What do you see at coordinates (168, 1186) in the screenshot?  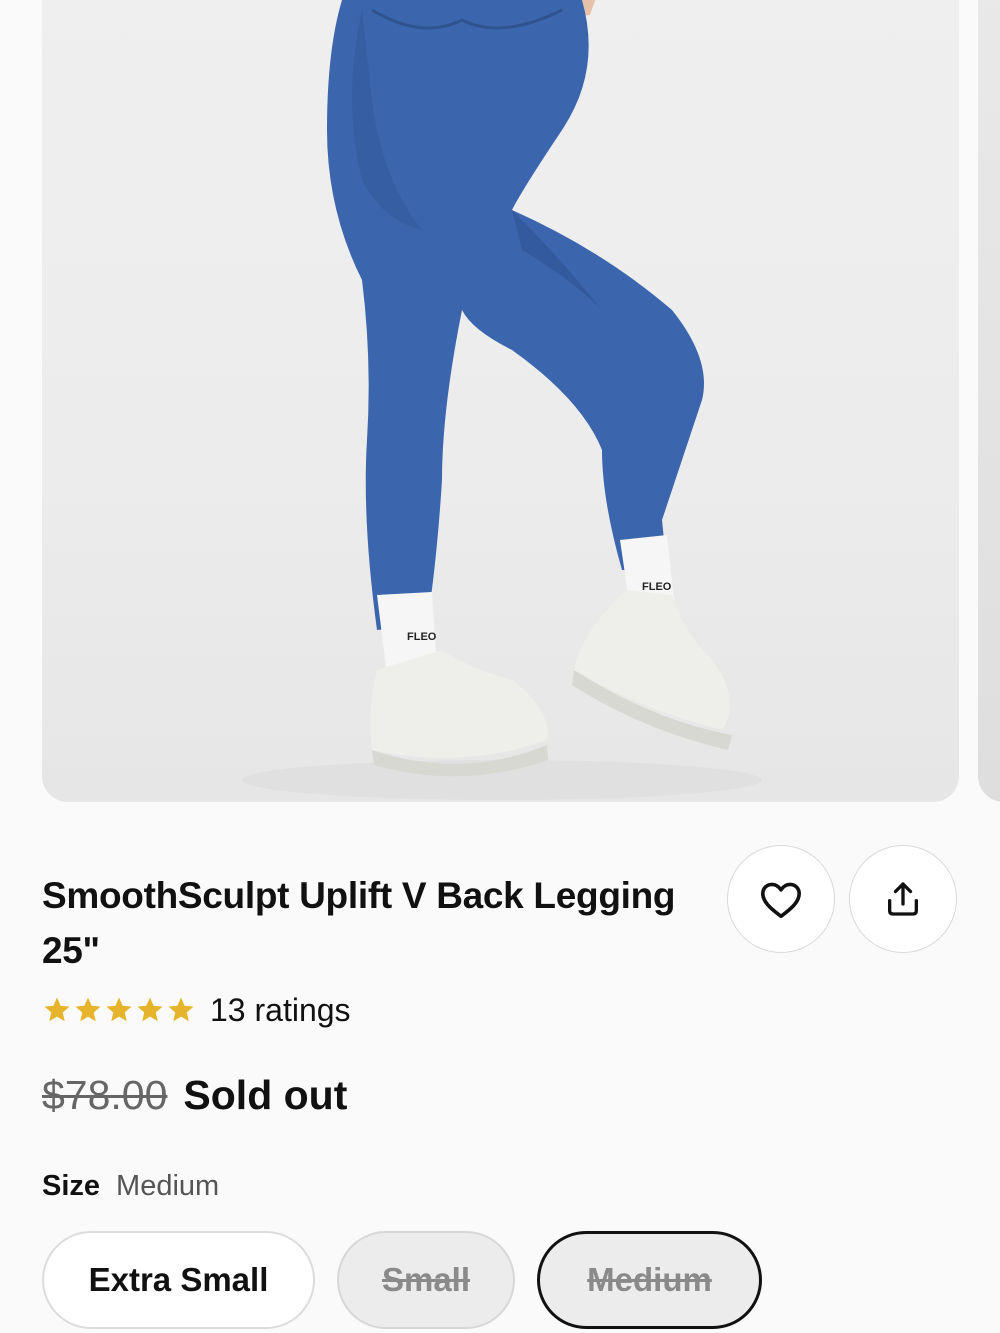 I see `selected-size: Medium` at bounding box center [168, 1186].